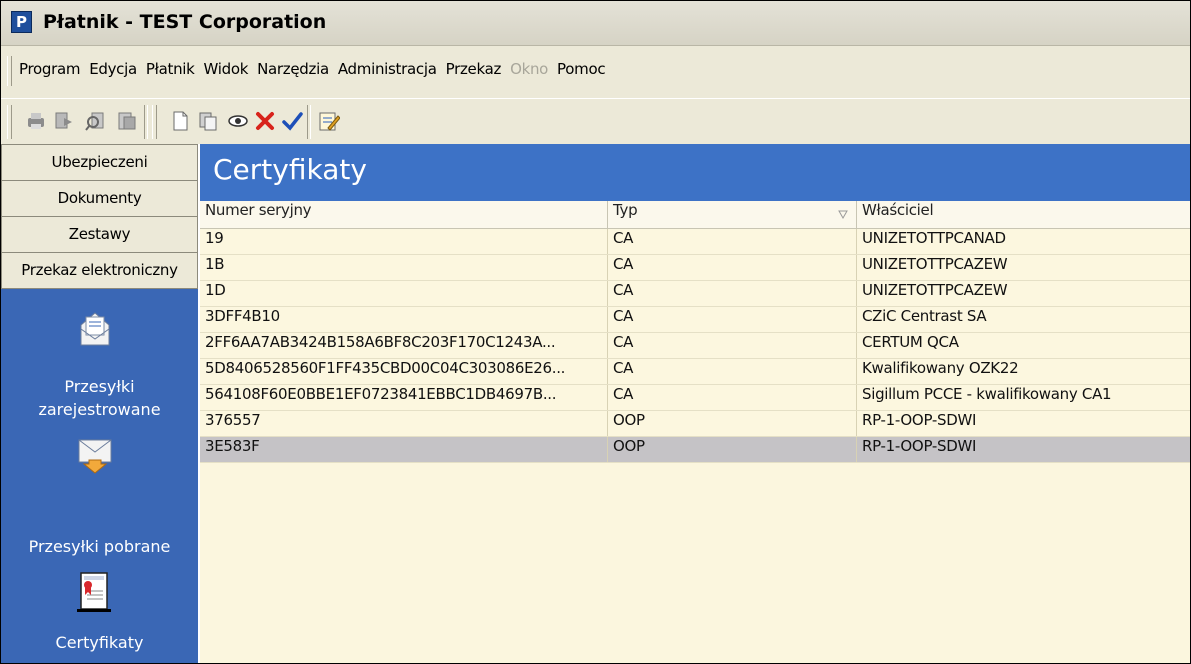  What do you see at coordinates (404, 241) in the screenshot?
I see `cell-serial: 19` at bounding box center [404, 241].